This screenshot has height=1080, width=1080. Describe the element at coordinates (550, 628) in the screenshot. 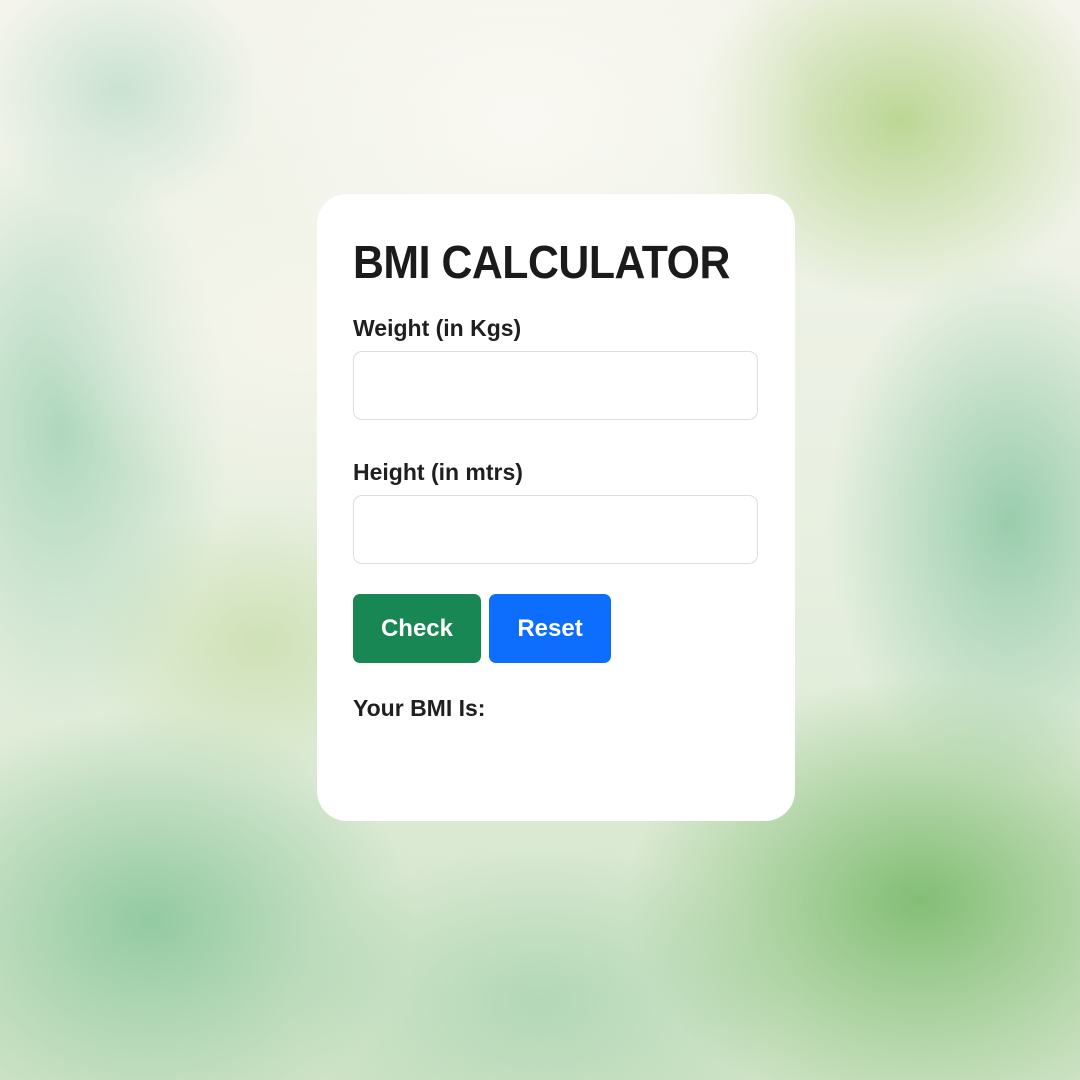

I see `reset-button: Reset` at that location.